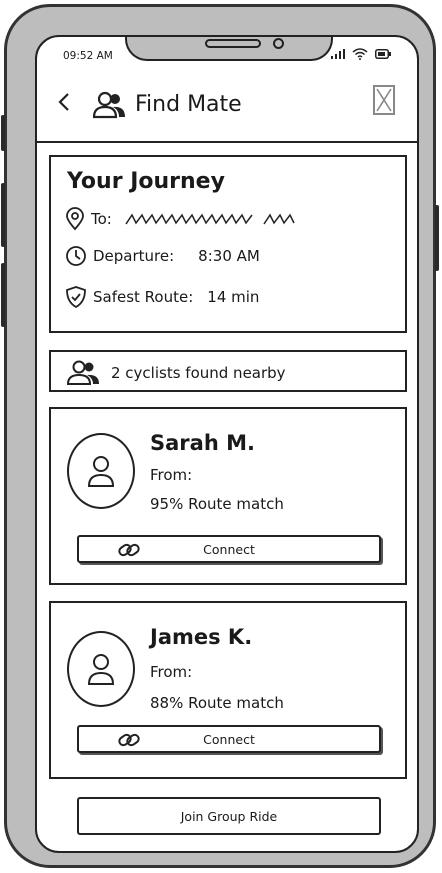  I want to click on join-group-ride-label: Join Group Ride, so click(229, 816).